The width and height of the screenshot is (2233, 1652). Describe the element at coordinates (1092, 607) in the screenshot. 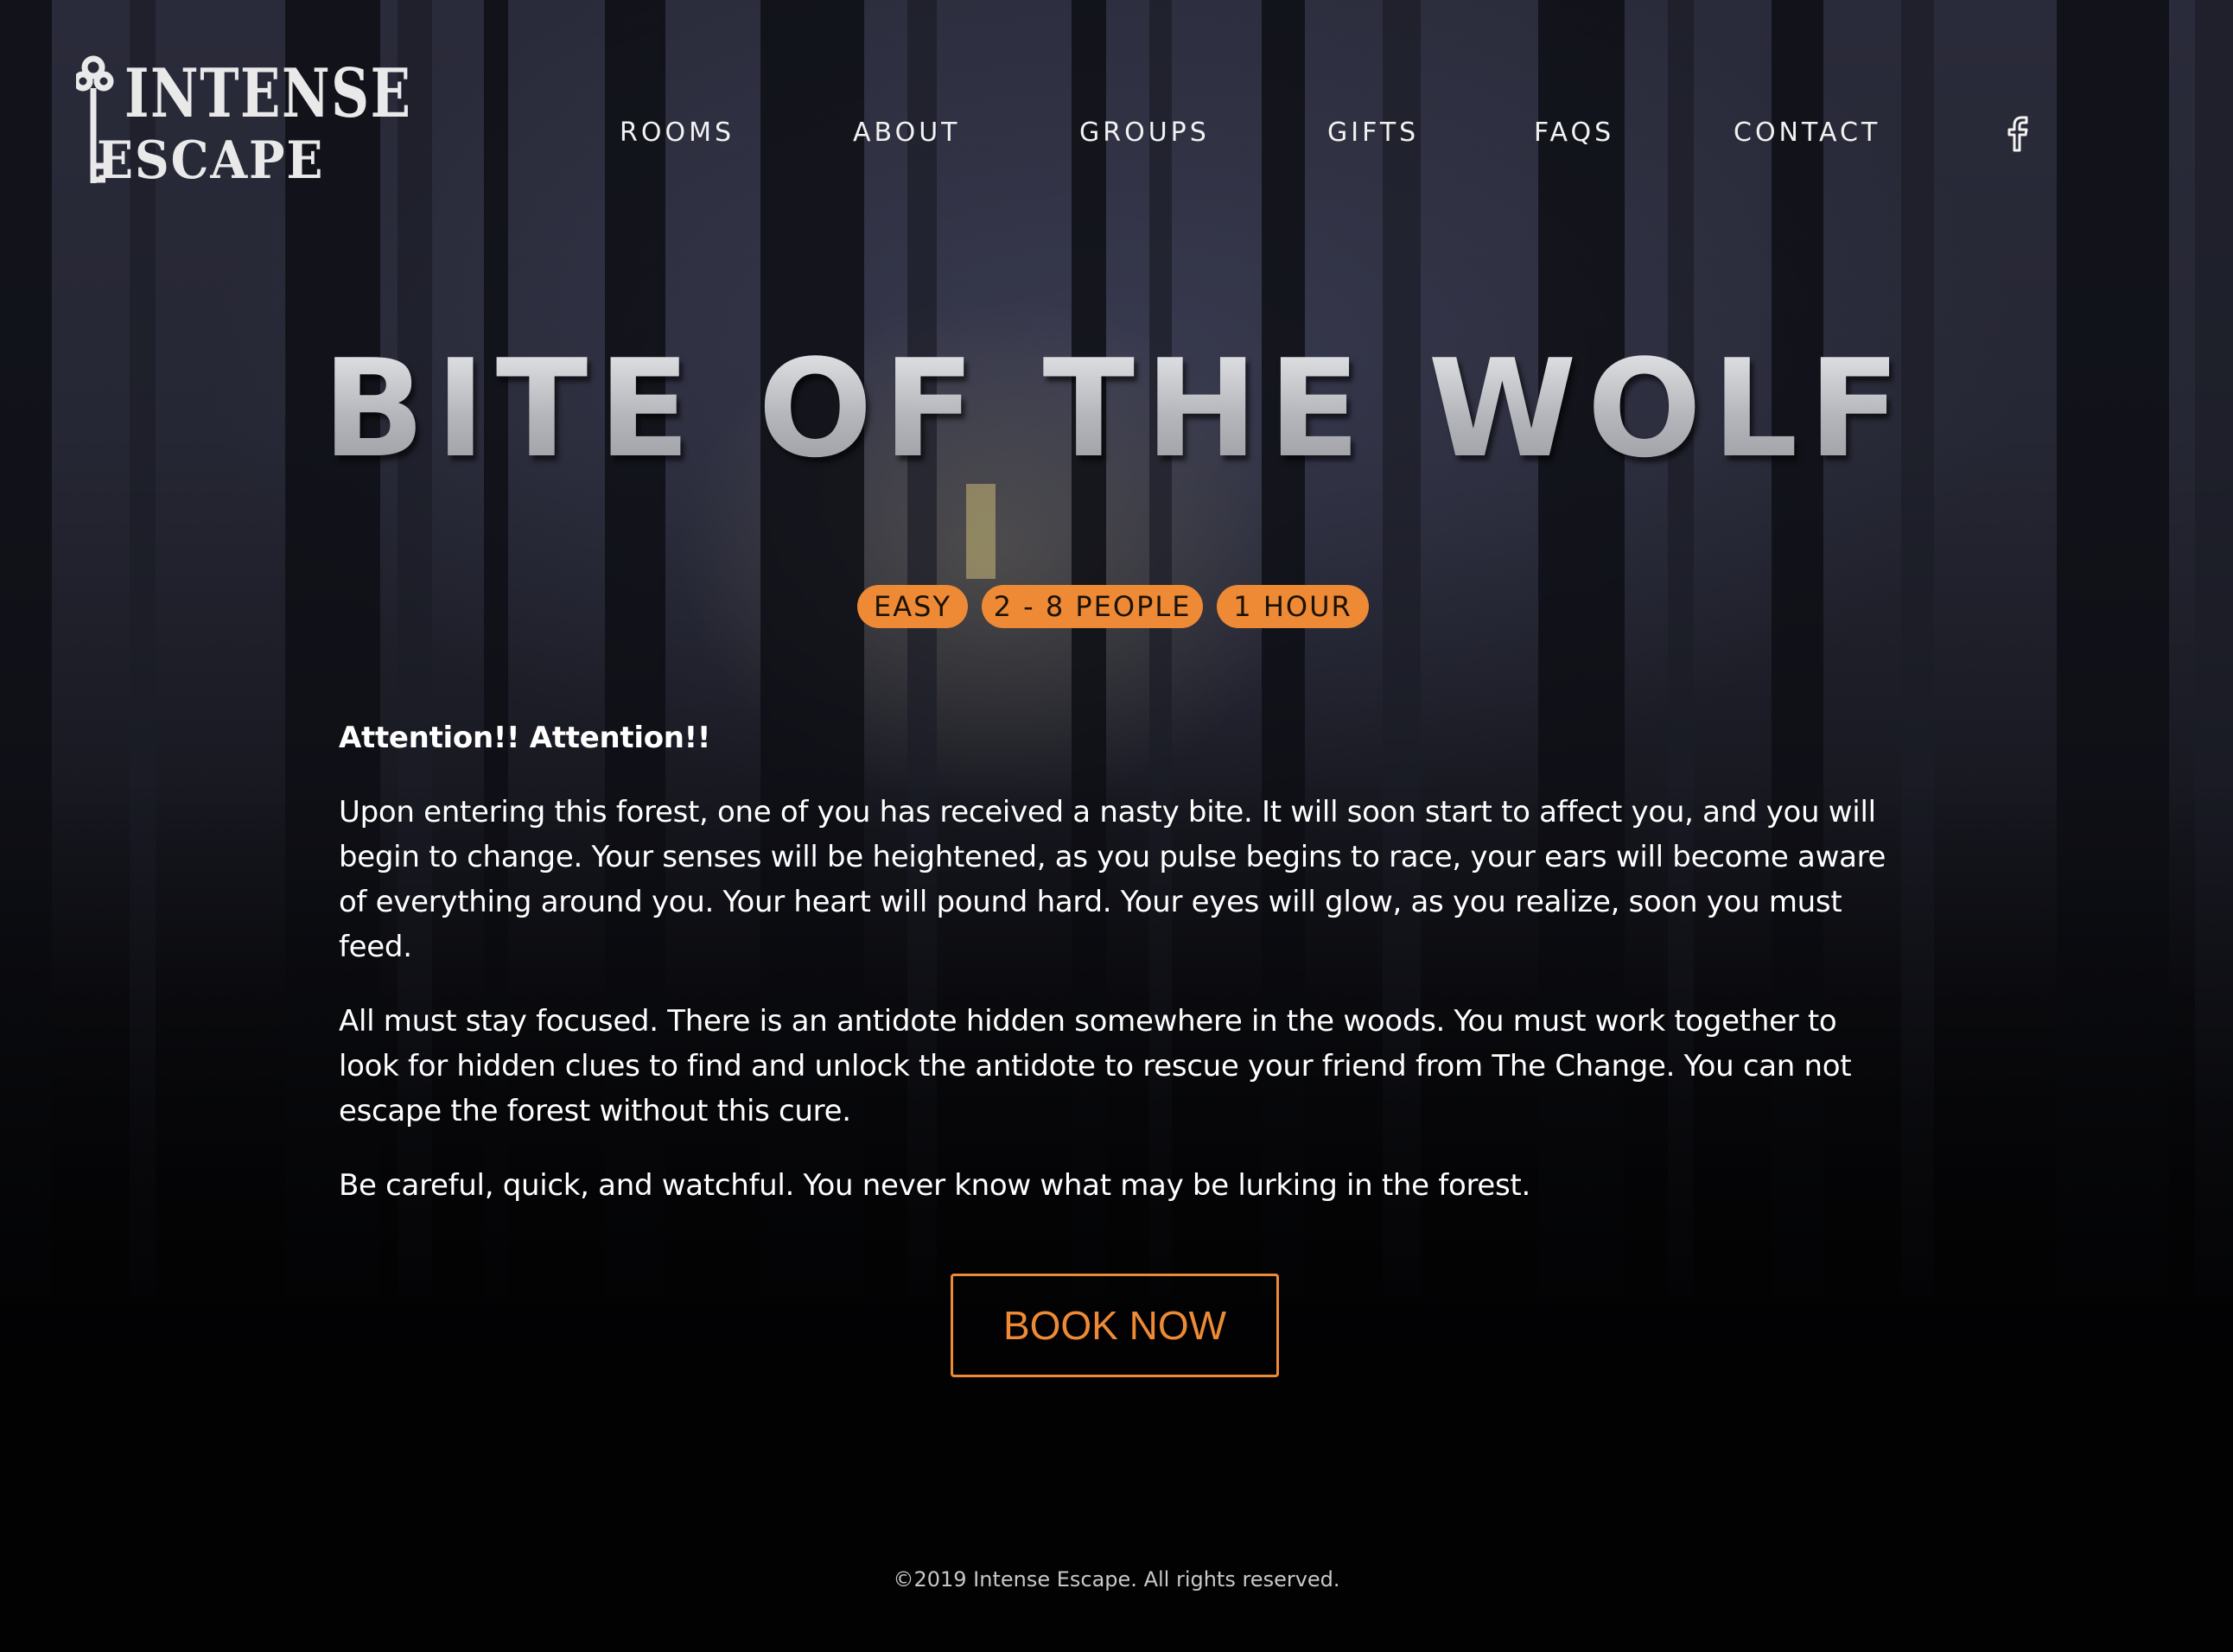

I see `group-size-badge: 2 - 8 PEOPLE` at that location.